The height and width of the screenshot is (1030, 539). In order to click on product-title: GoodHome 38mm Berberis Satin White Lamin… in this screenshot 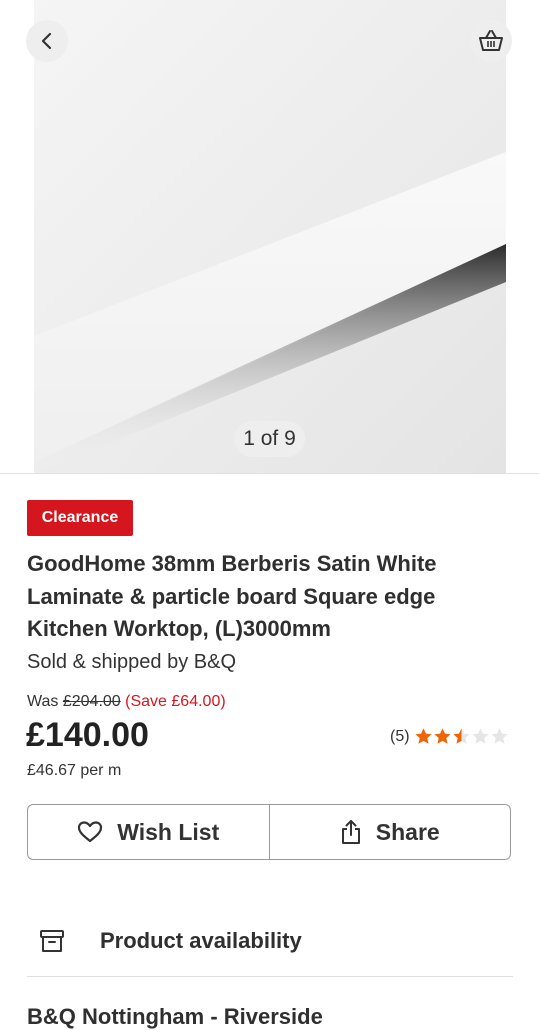, I will do `click(232, 596)`.